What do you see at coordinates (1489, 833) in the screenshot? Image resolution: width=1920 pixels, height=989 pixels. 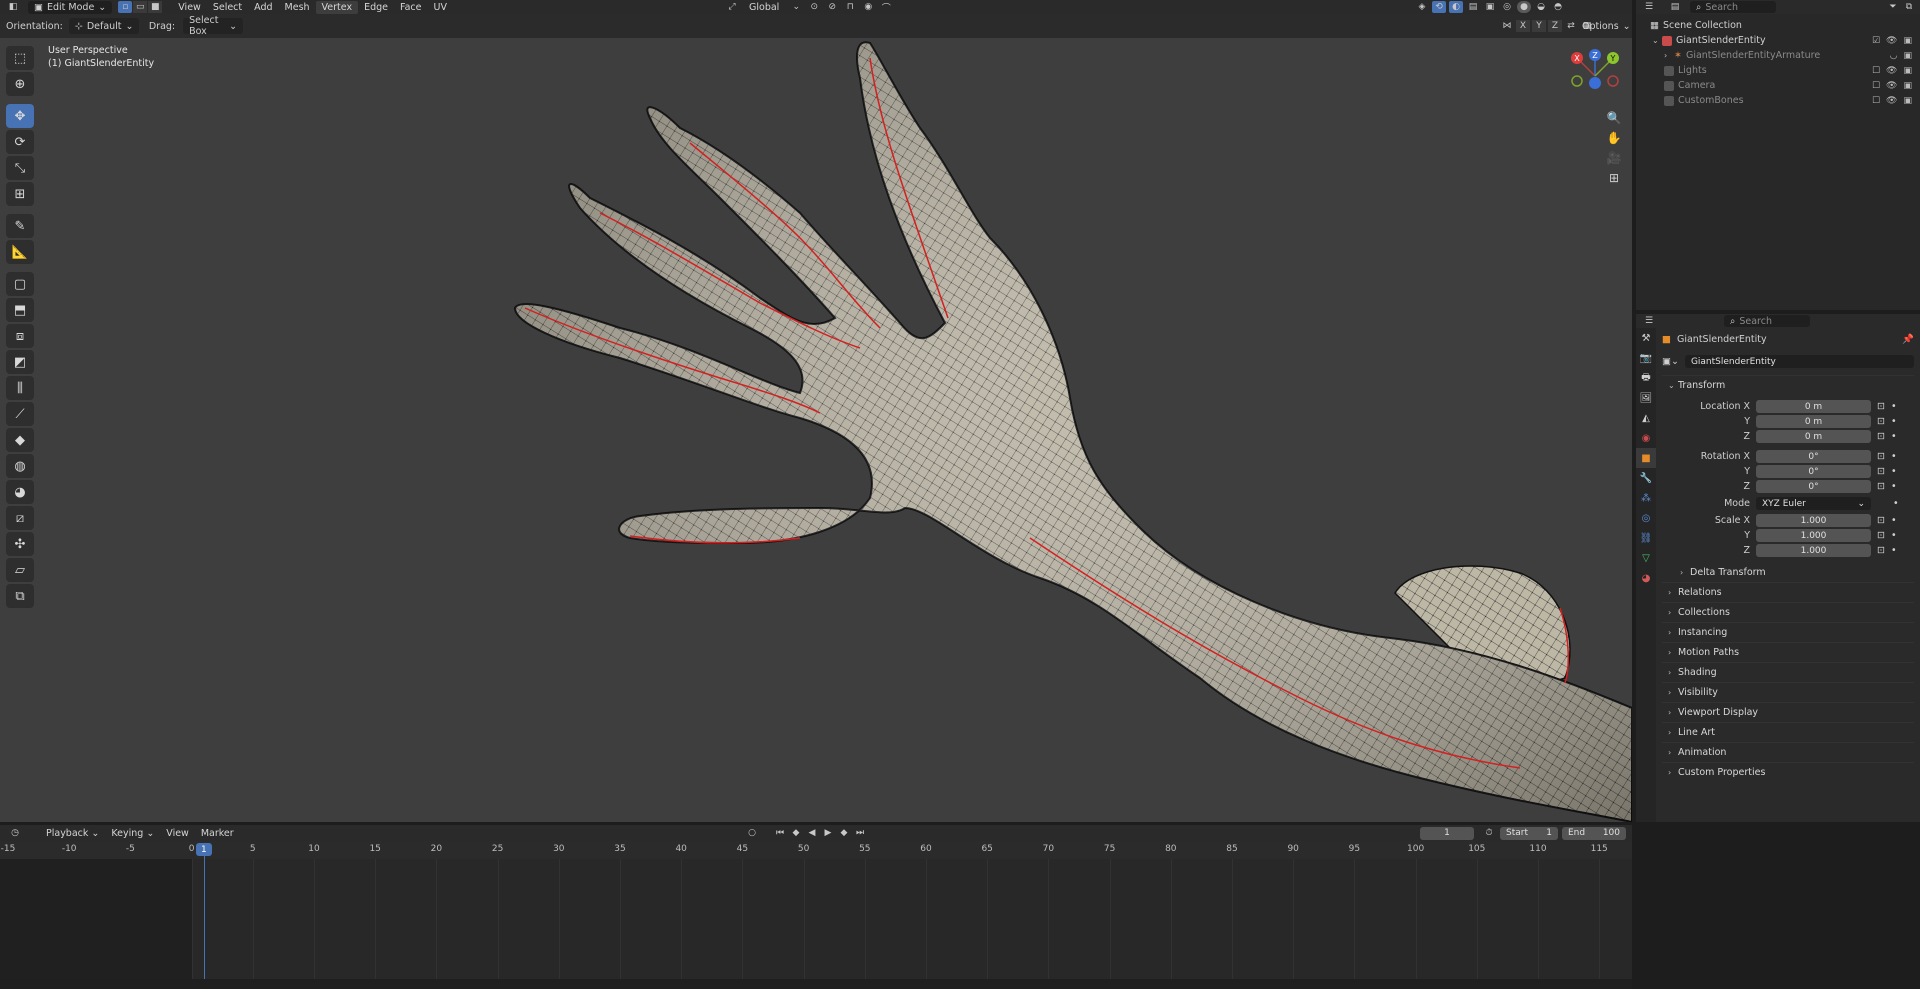 I see `stopwatch-icon: ⏱` at bounding box center [1489, 833].